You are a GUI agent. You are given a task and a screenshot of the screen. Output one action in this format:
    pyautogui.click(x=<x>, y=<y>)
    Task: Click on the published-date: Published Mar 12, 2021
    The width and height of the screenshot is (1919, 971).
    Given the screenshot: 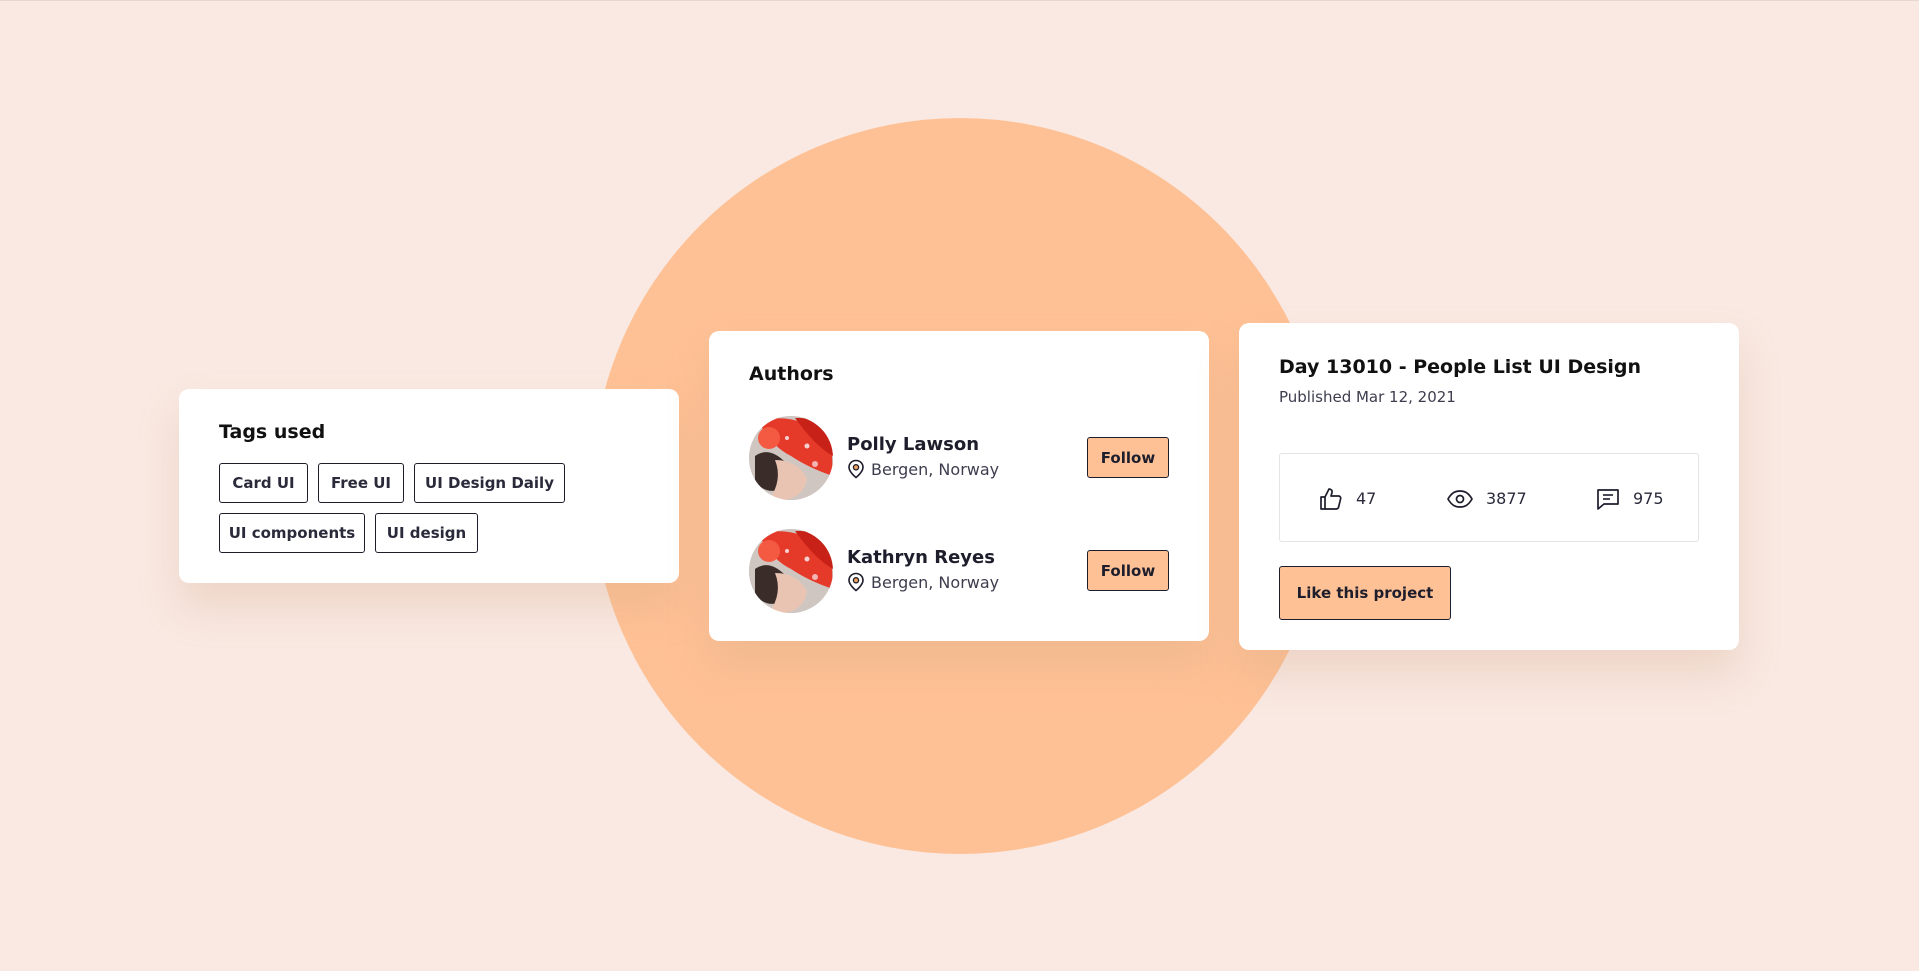 What is the action you would take?
    pyautogui.click(x=1367, y=397)
    